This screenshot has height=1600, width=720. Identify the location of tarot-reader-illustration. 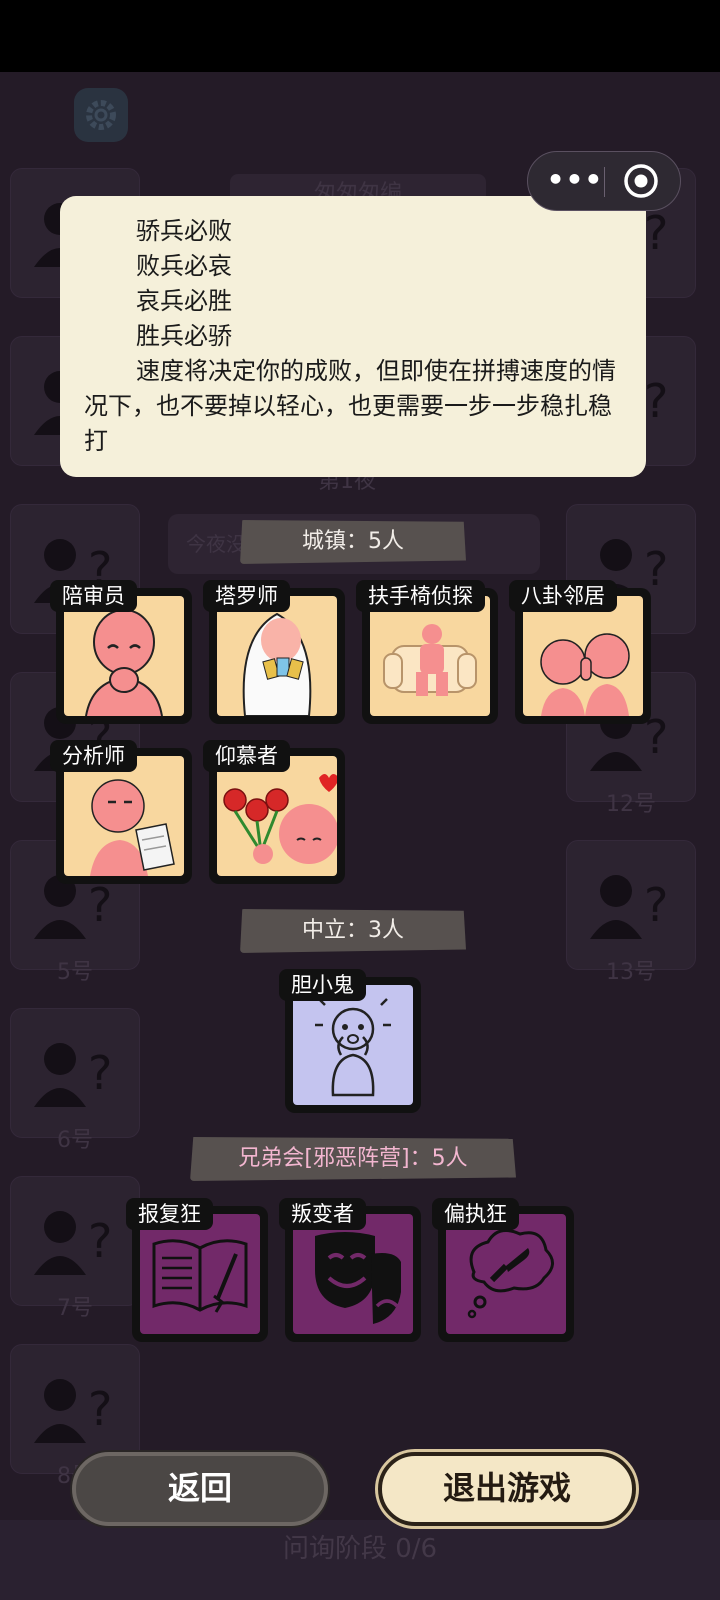
(277, 656).